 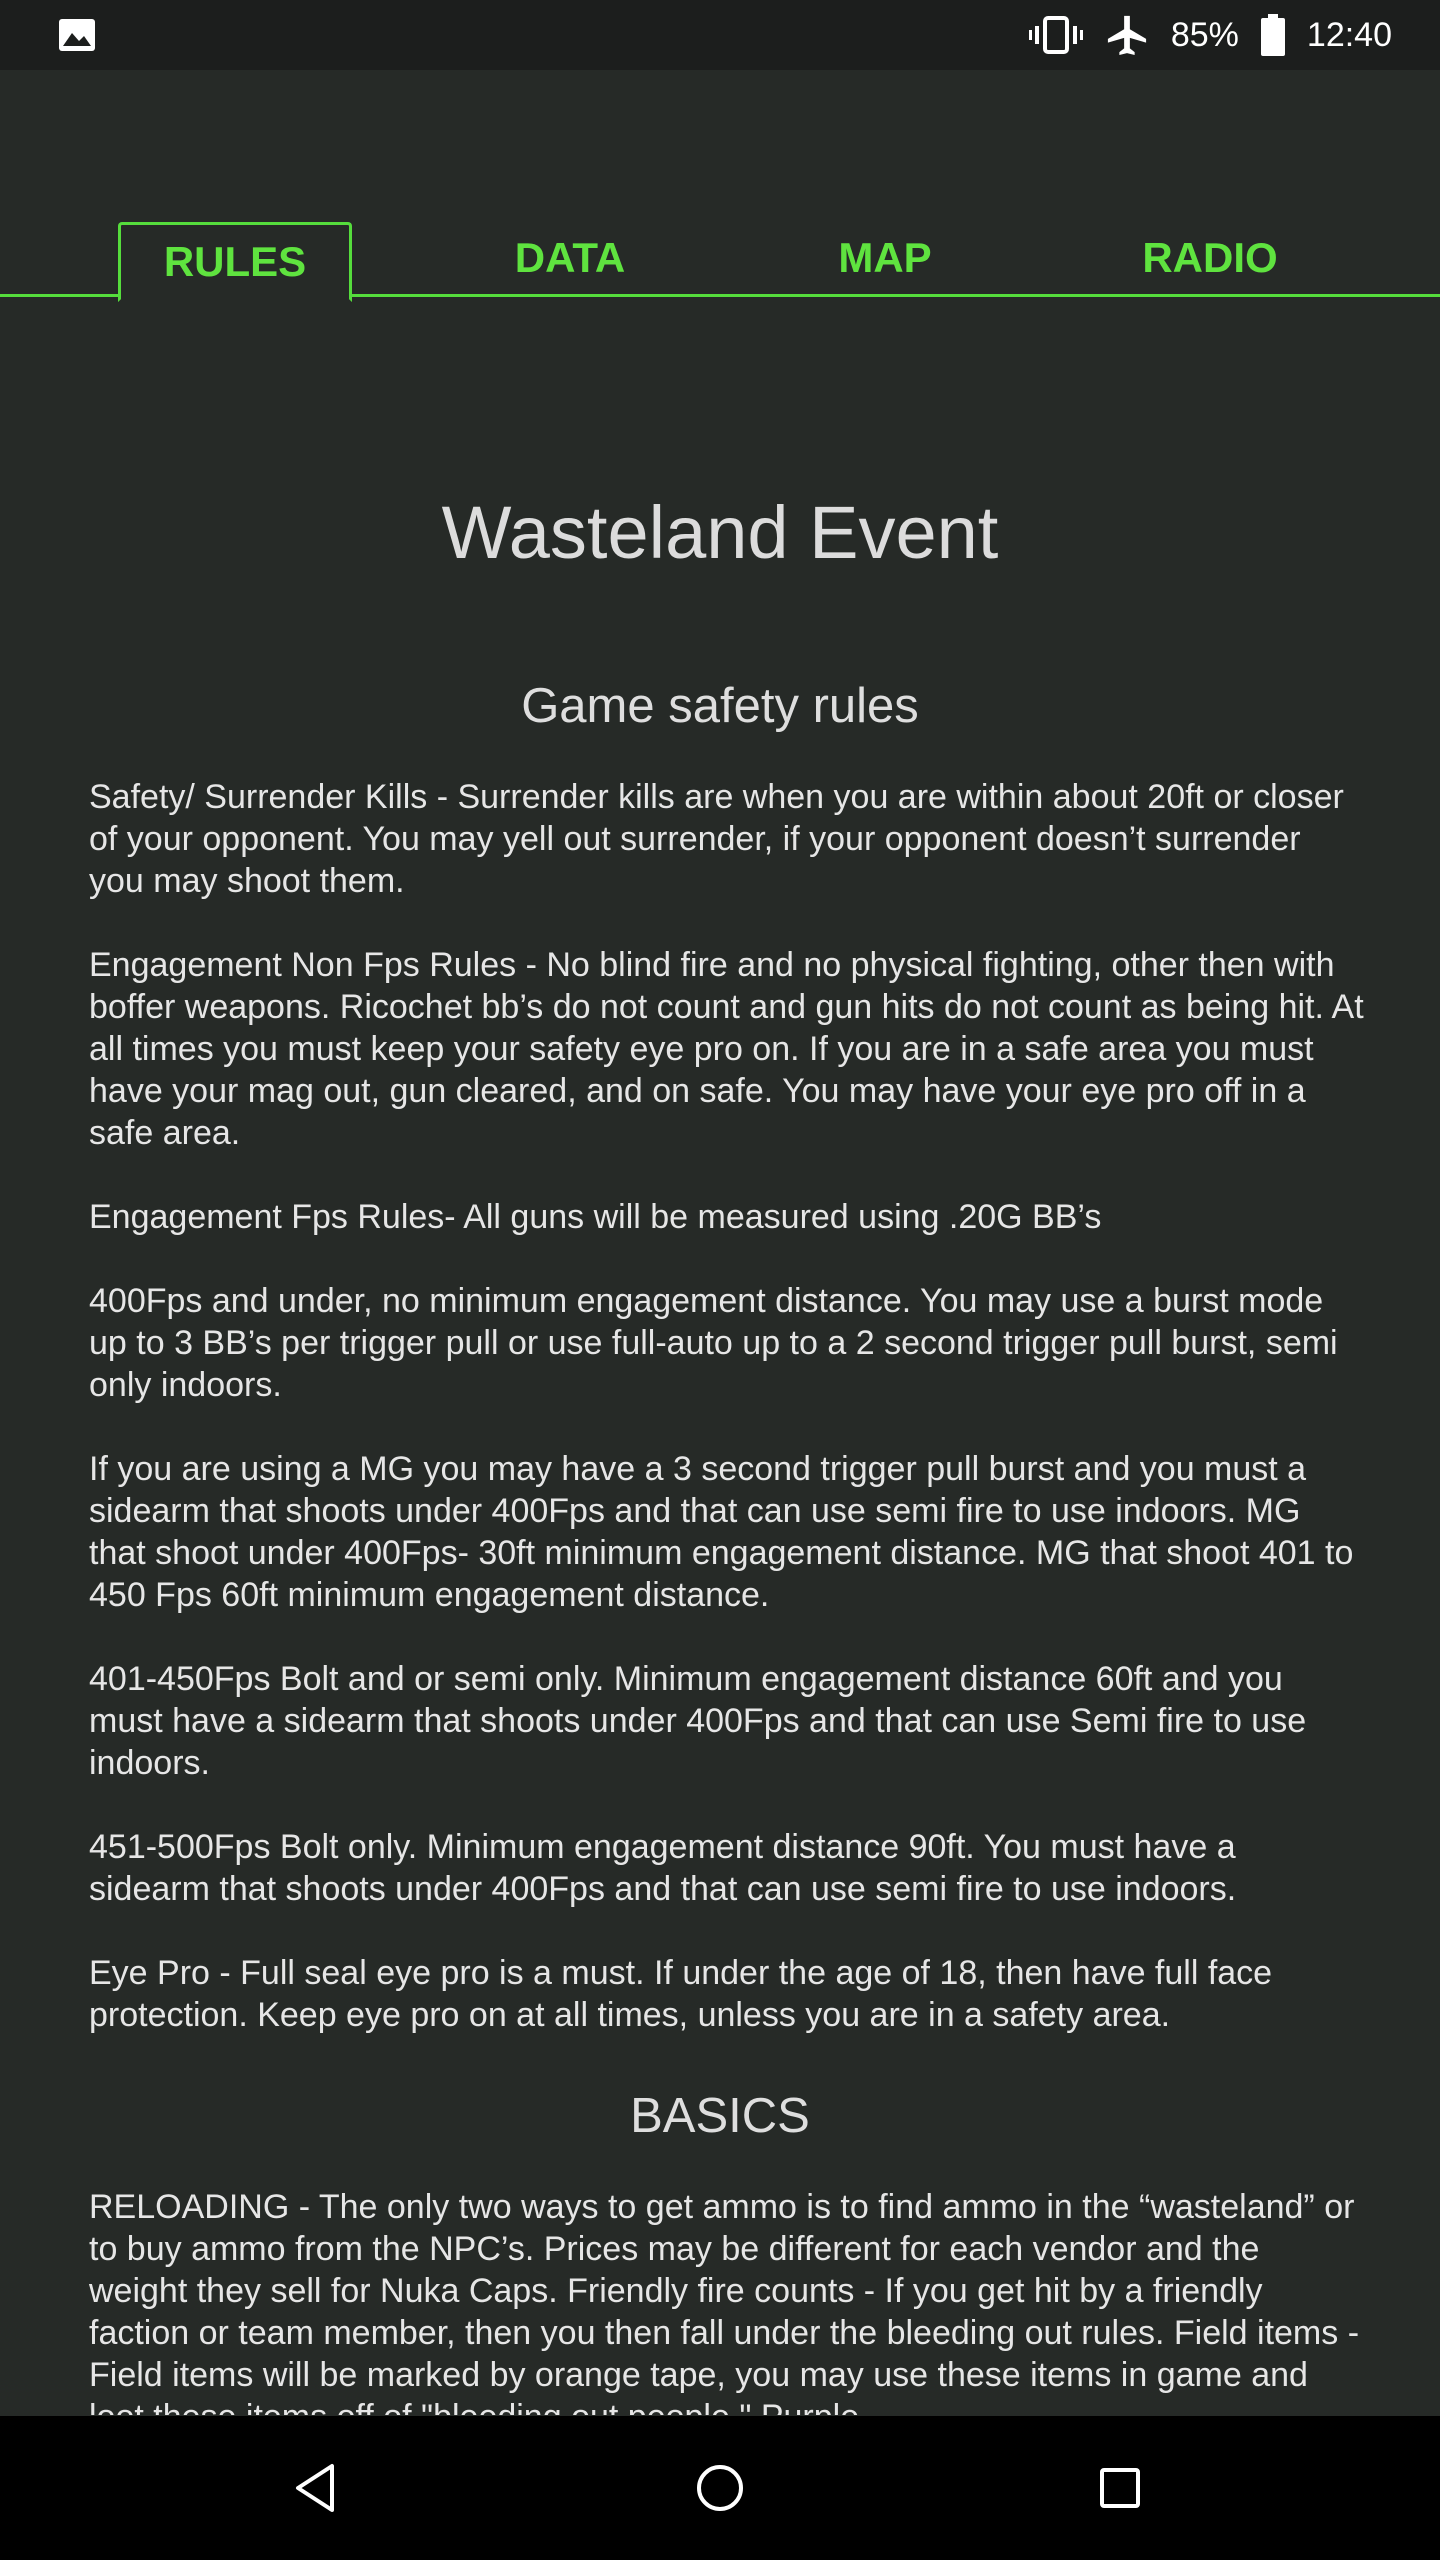 I want to click on vibrate-icon, so click(x=1055, y=35).